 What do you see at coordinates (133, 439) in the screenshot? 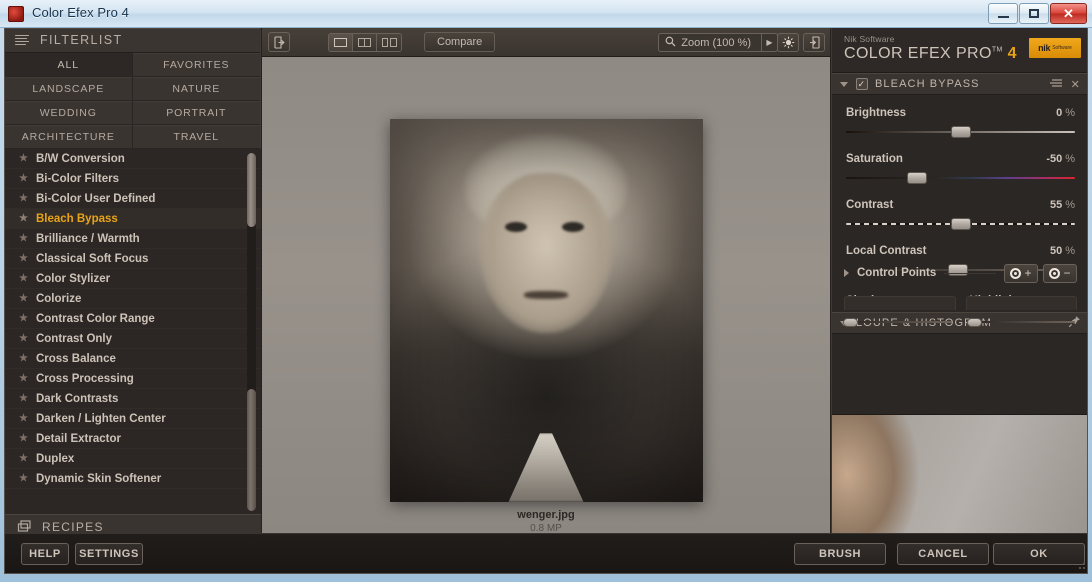
I see `list-item: ★ Detail Extractor` at bounding box center [133, 439].